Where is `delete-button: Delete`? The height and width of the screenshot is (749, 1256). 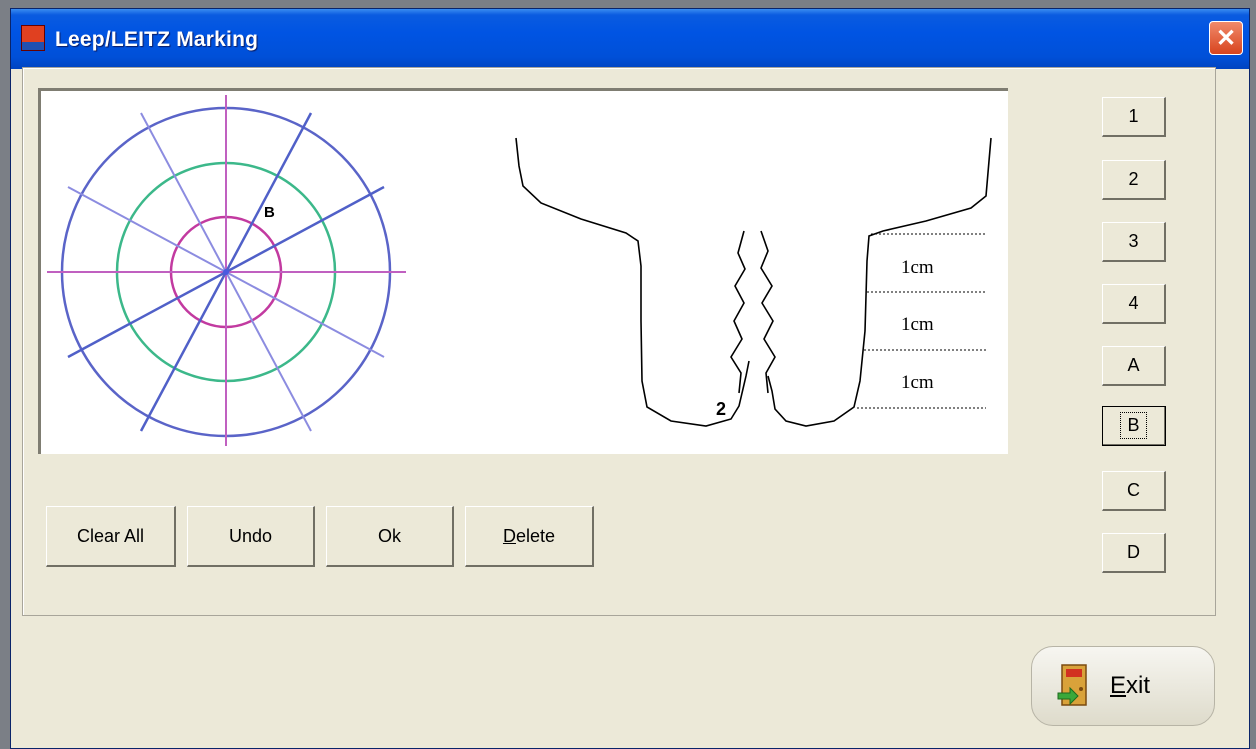
delete-button: Delete is located at coordinates (529, 536).